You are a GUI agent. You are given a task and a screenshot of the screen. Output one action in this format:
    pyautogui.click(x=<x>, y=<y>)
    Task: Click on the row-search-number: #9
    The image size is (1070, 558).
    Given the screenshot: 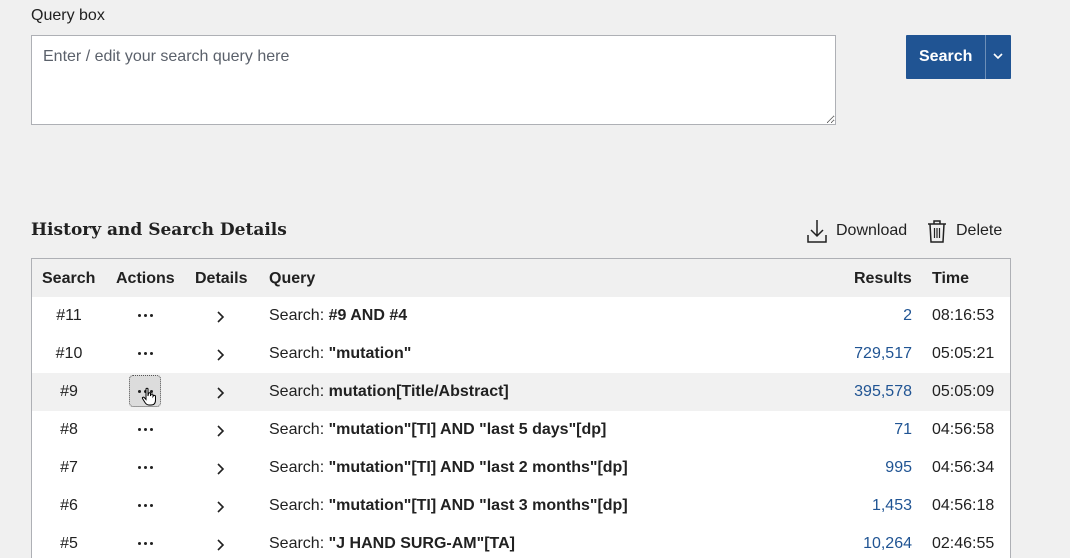 What is the action you would take?
    pyautogui.click(x=69, y=391)
    